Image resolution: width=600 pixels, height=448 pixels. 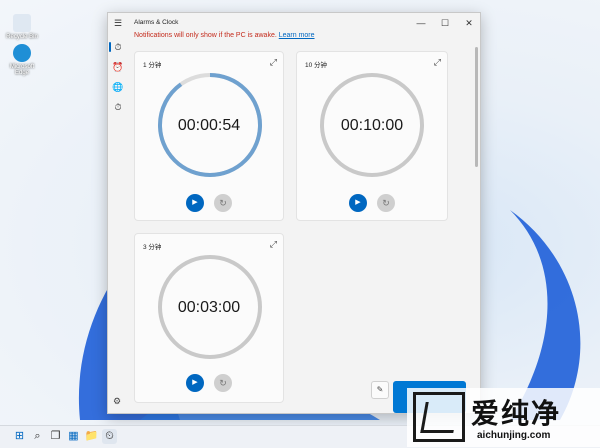 I want to click on edge-icon, so click(x=22, y=53).